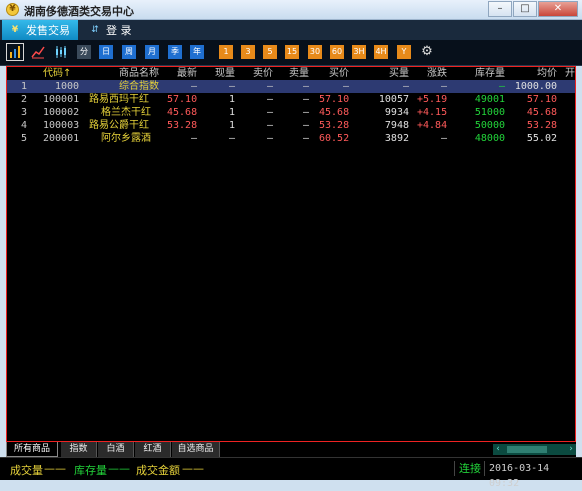 This screenshot has width=582, height=491. I want to click on period-button-month: 月, so click(152, 52).